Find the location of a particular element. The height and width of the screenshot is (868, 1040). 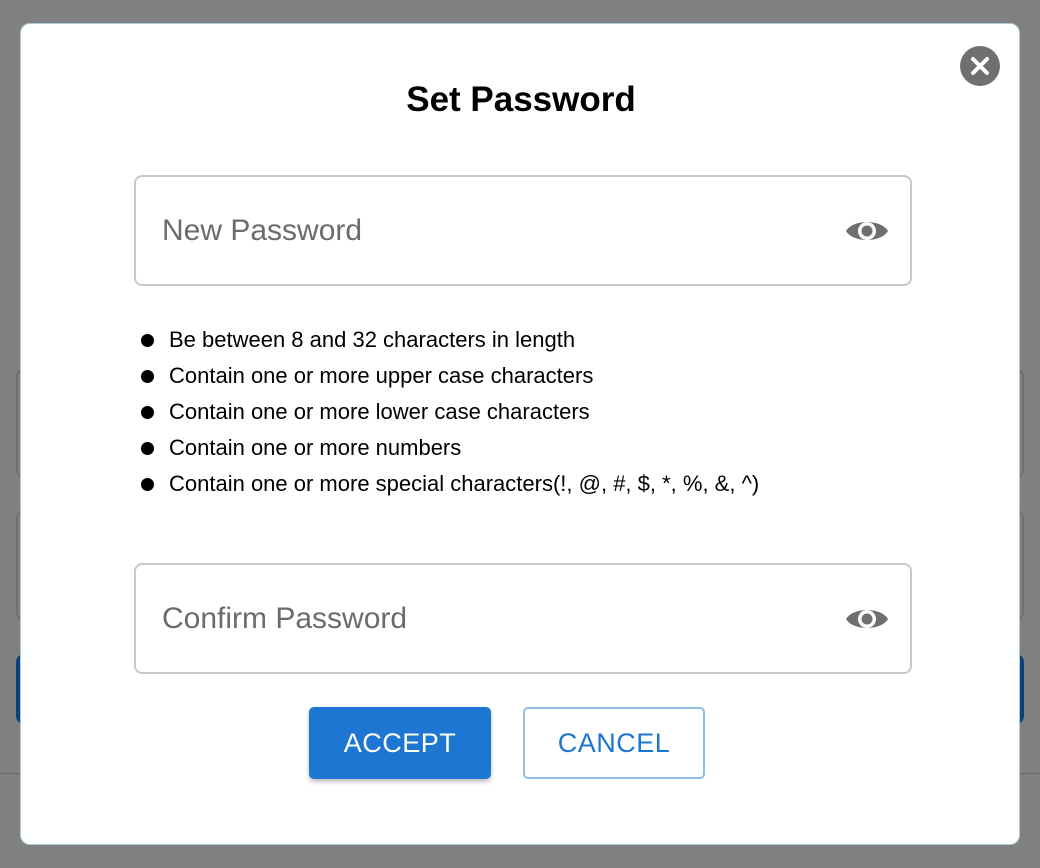

toggle-new-password-visibility is located at coordinates (867, 231).